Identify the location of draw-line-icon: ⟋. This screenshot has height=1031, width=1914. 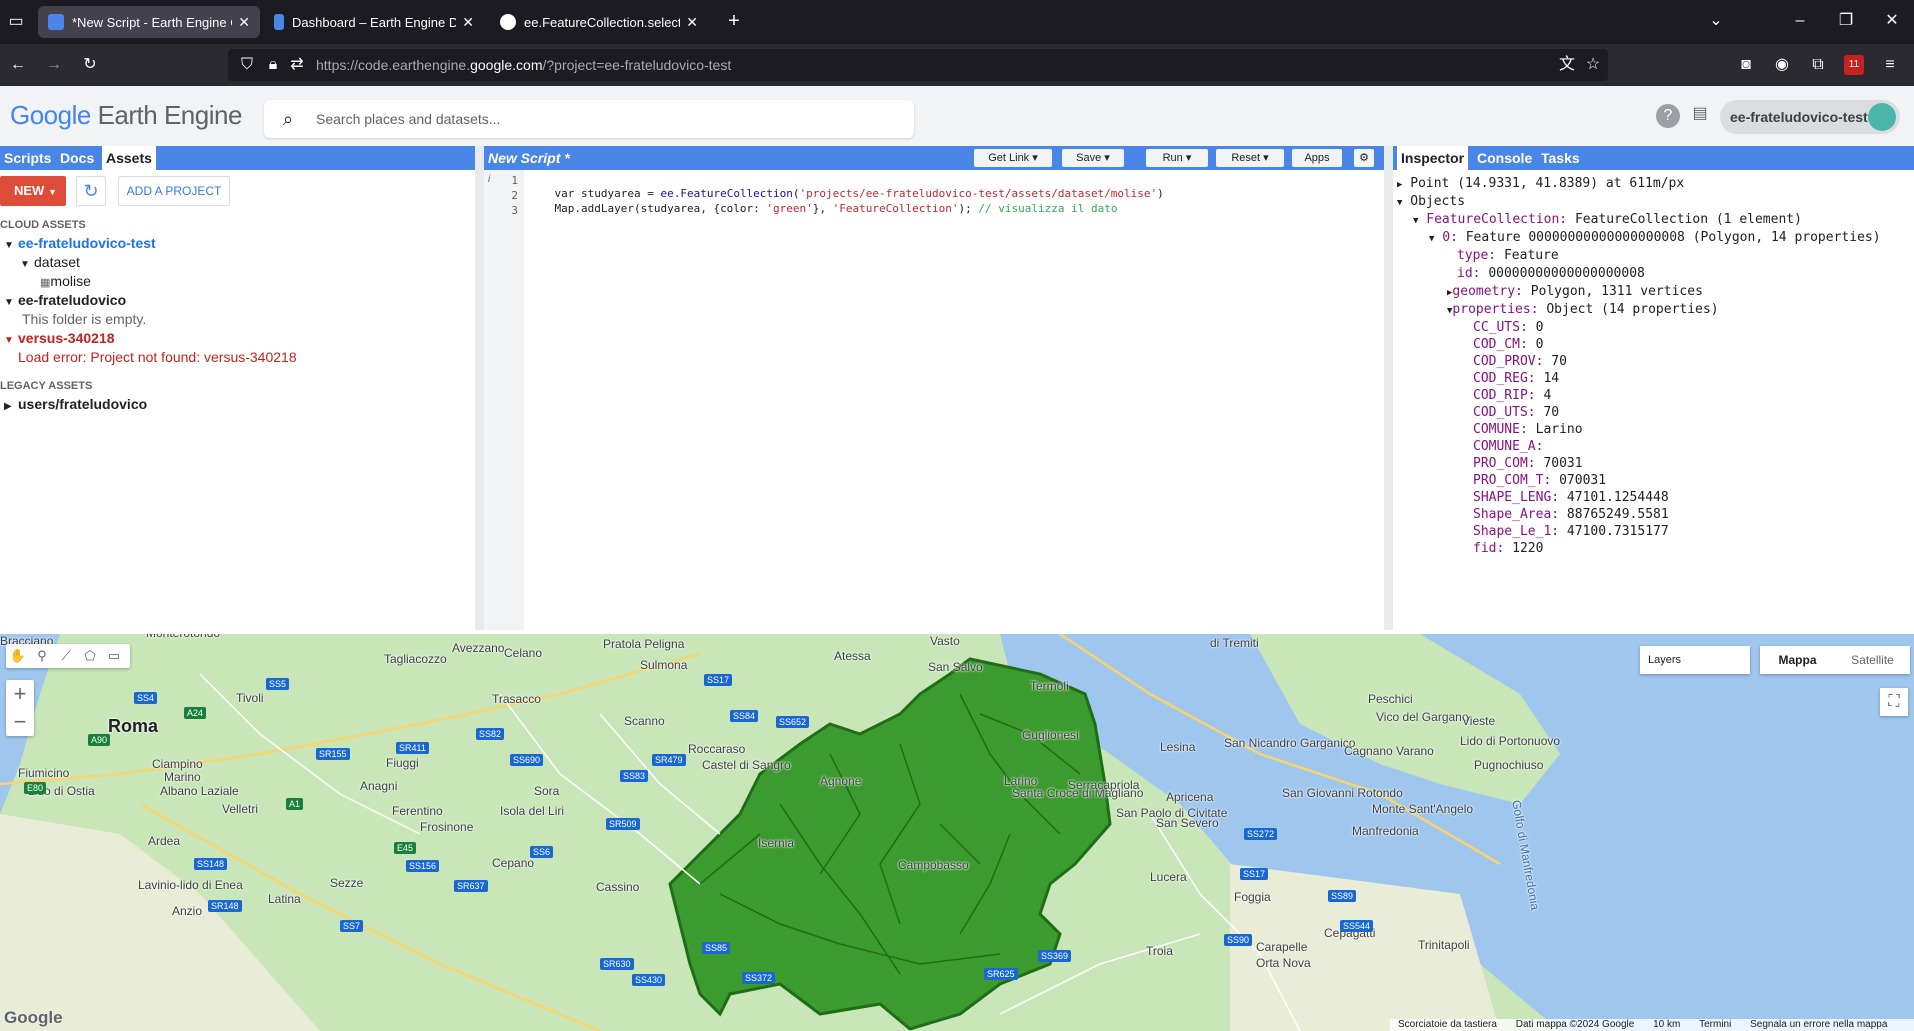
(66, 656).